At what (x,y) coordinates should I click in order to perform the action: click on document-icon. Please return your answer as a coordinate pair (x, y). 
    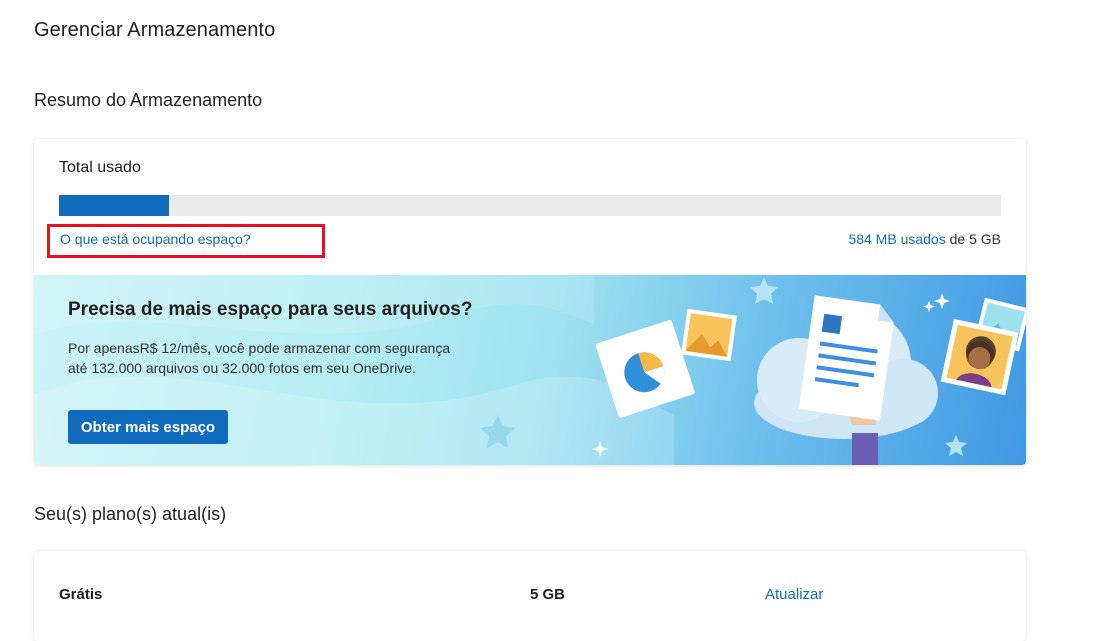
    Looking at the image, I should click on (846, 358).